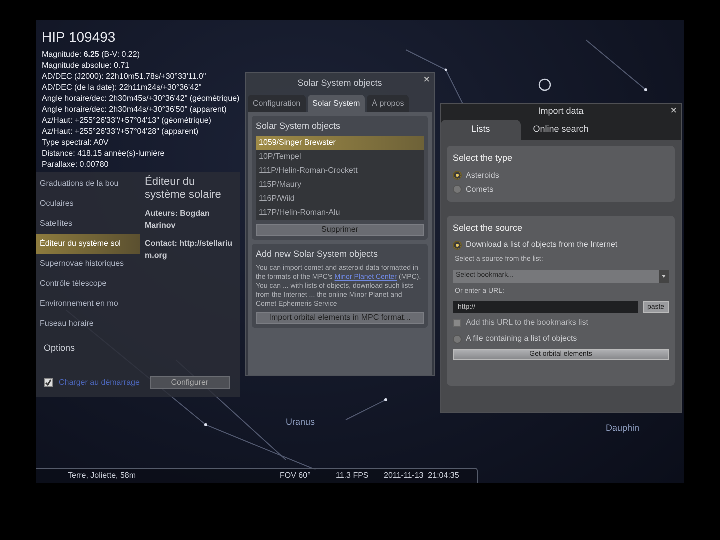 This screenshot has height=540, width=720. I want to click on radio-label: A file containing a list of objects, so click(522, 339).